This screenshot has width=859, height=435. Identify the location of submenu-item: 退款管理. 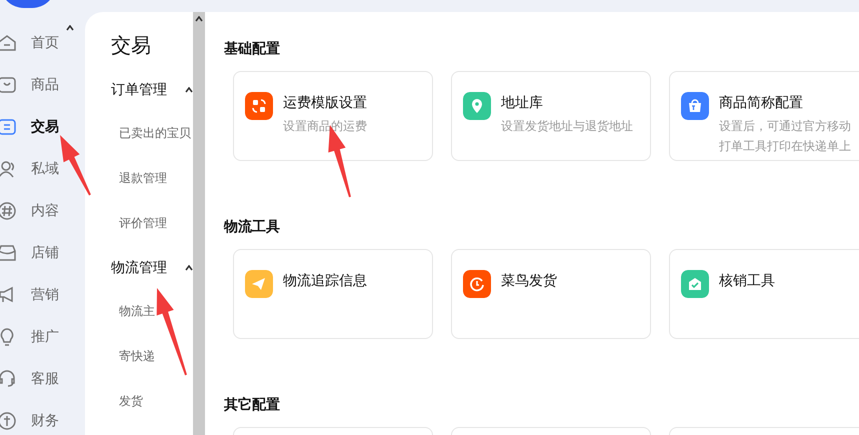
(156, 178).